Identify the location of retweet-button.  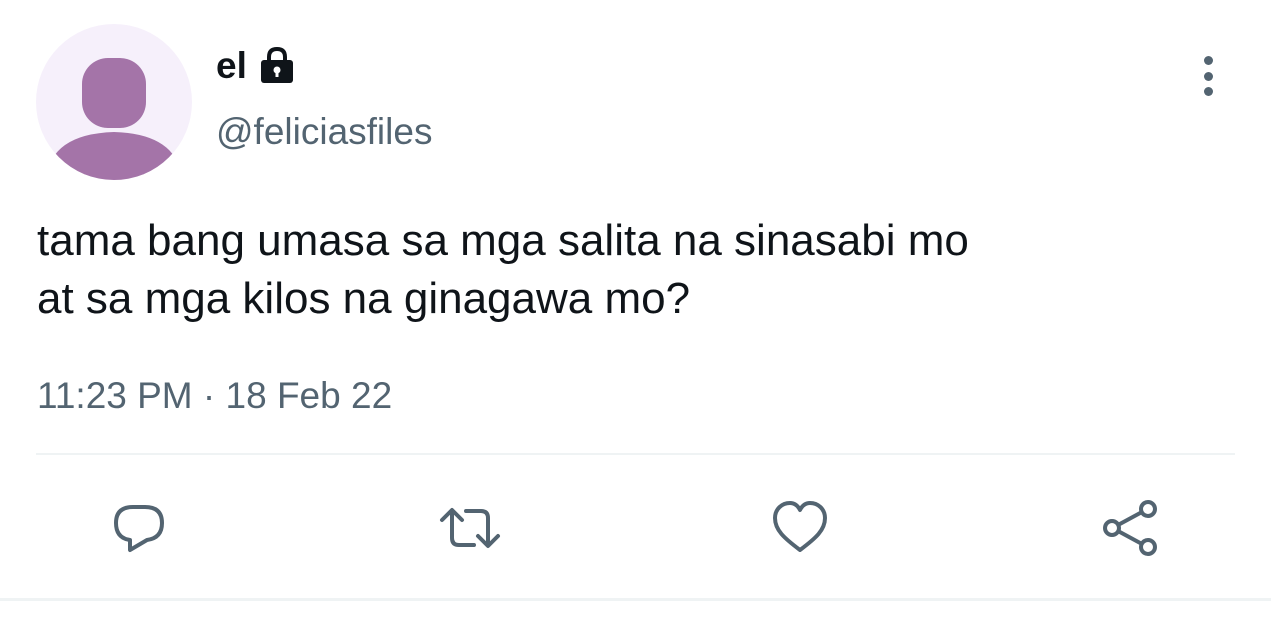
(470, 528).